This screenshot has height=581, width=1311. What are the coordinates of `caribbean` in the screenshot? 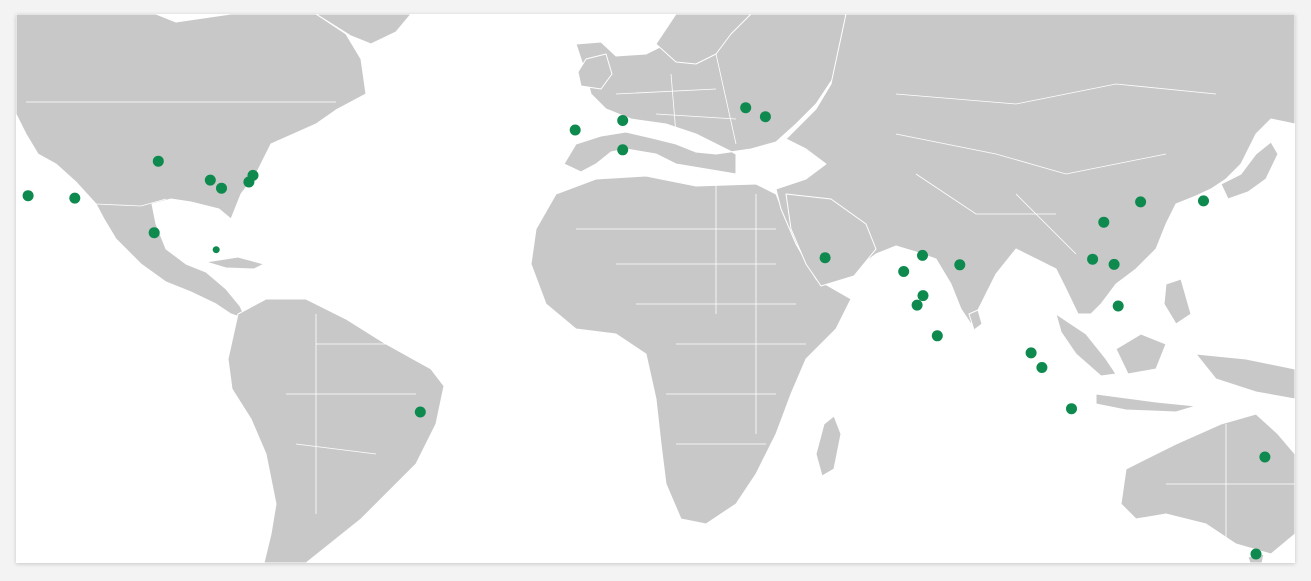 It's located at (235, 263).